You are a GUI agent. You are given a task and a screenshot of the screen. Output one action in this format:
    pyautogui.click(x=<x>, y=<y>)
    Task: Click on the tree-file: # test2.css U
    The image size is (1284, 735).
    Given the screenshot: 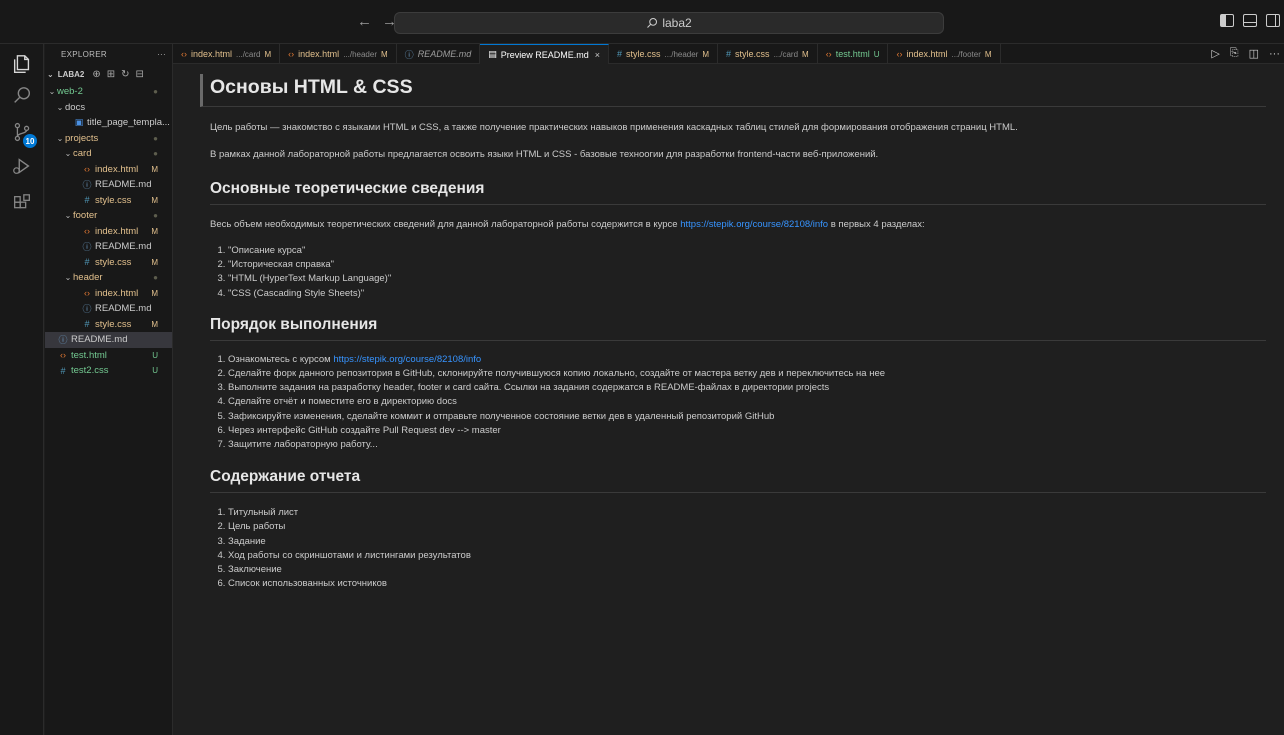 What is the action you would take?
    pyautogui.click(x=108, y=371)
    